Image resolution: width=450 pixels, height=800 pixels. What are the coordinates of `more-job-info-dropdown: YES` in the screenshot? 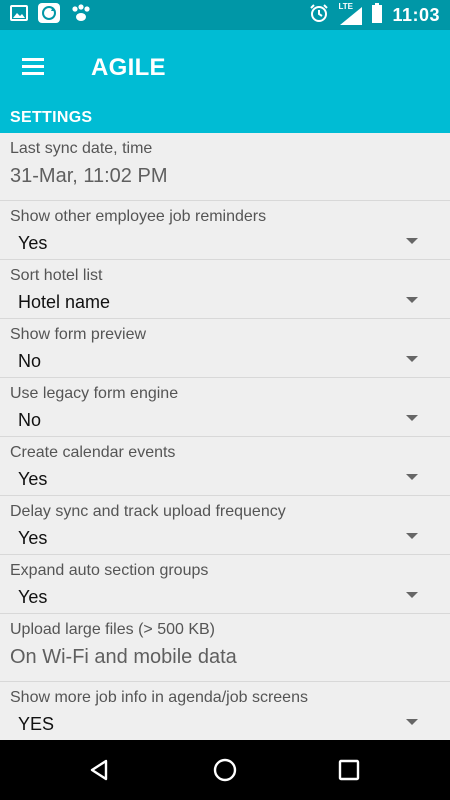 It's located at (36, 724).